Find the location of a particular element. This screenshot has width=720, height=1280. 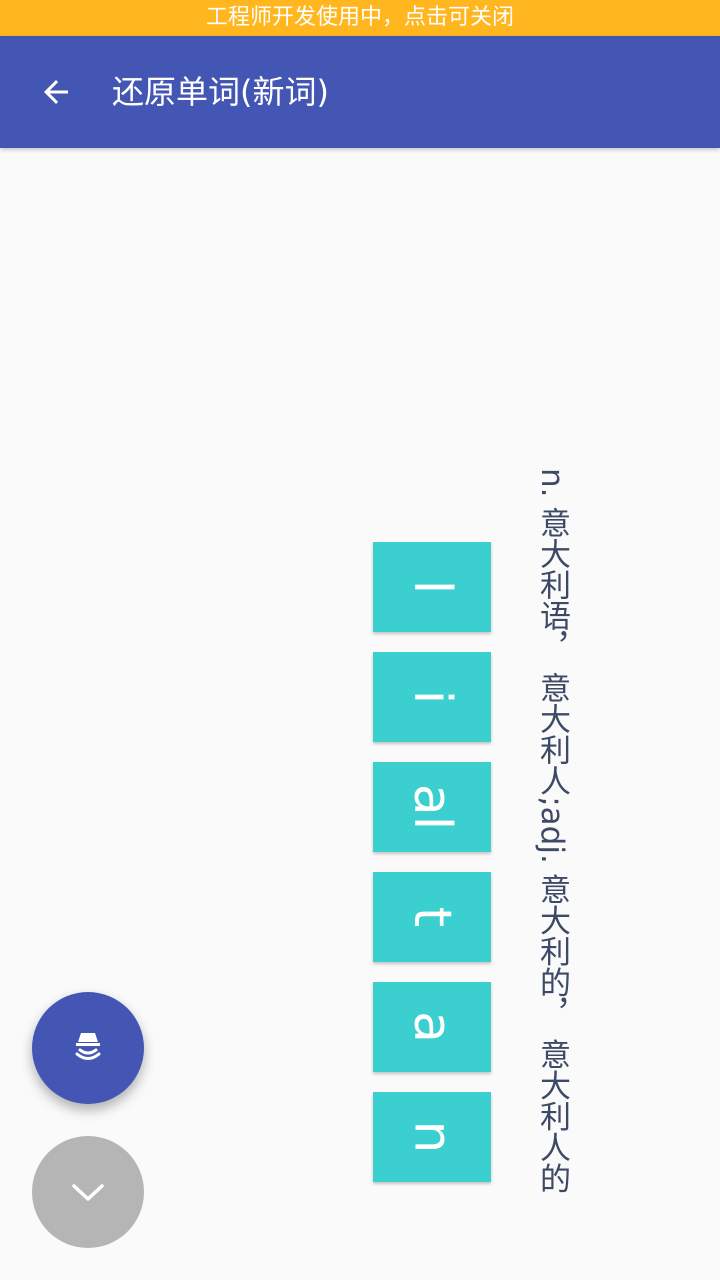

letter-tile: i is located at coordinates (432, 697).